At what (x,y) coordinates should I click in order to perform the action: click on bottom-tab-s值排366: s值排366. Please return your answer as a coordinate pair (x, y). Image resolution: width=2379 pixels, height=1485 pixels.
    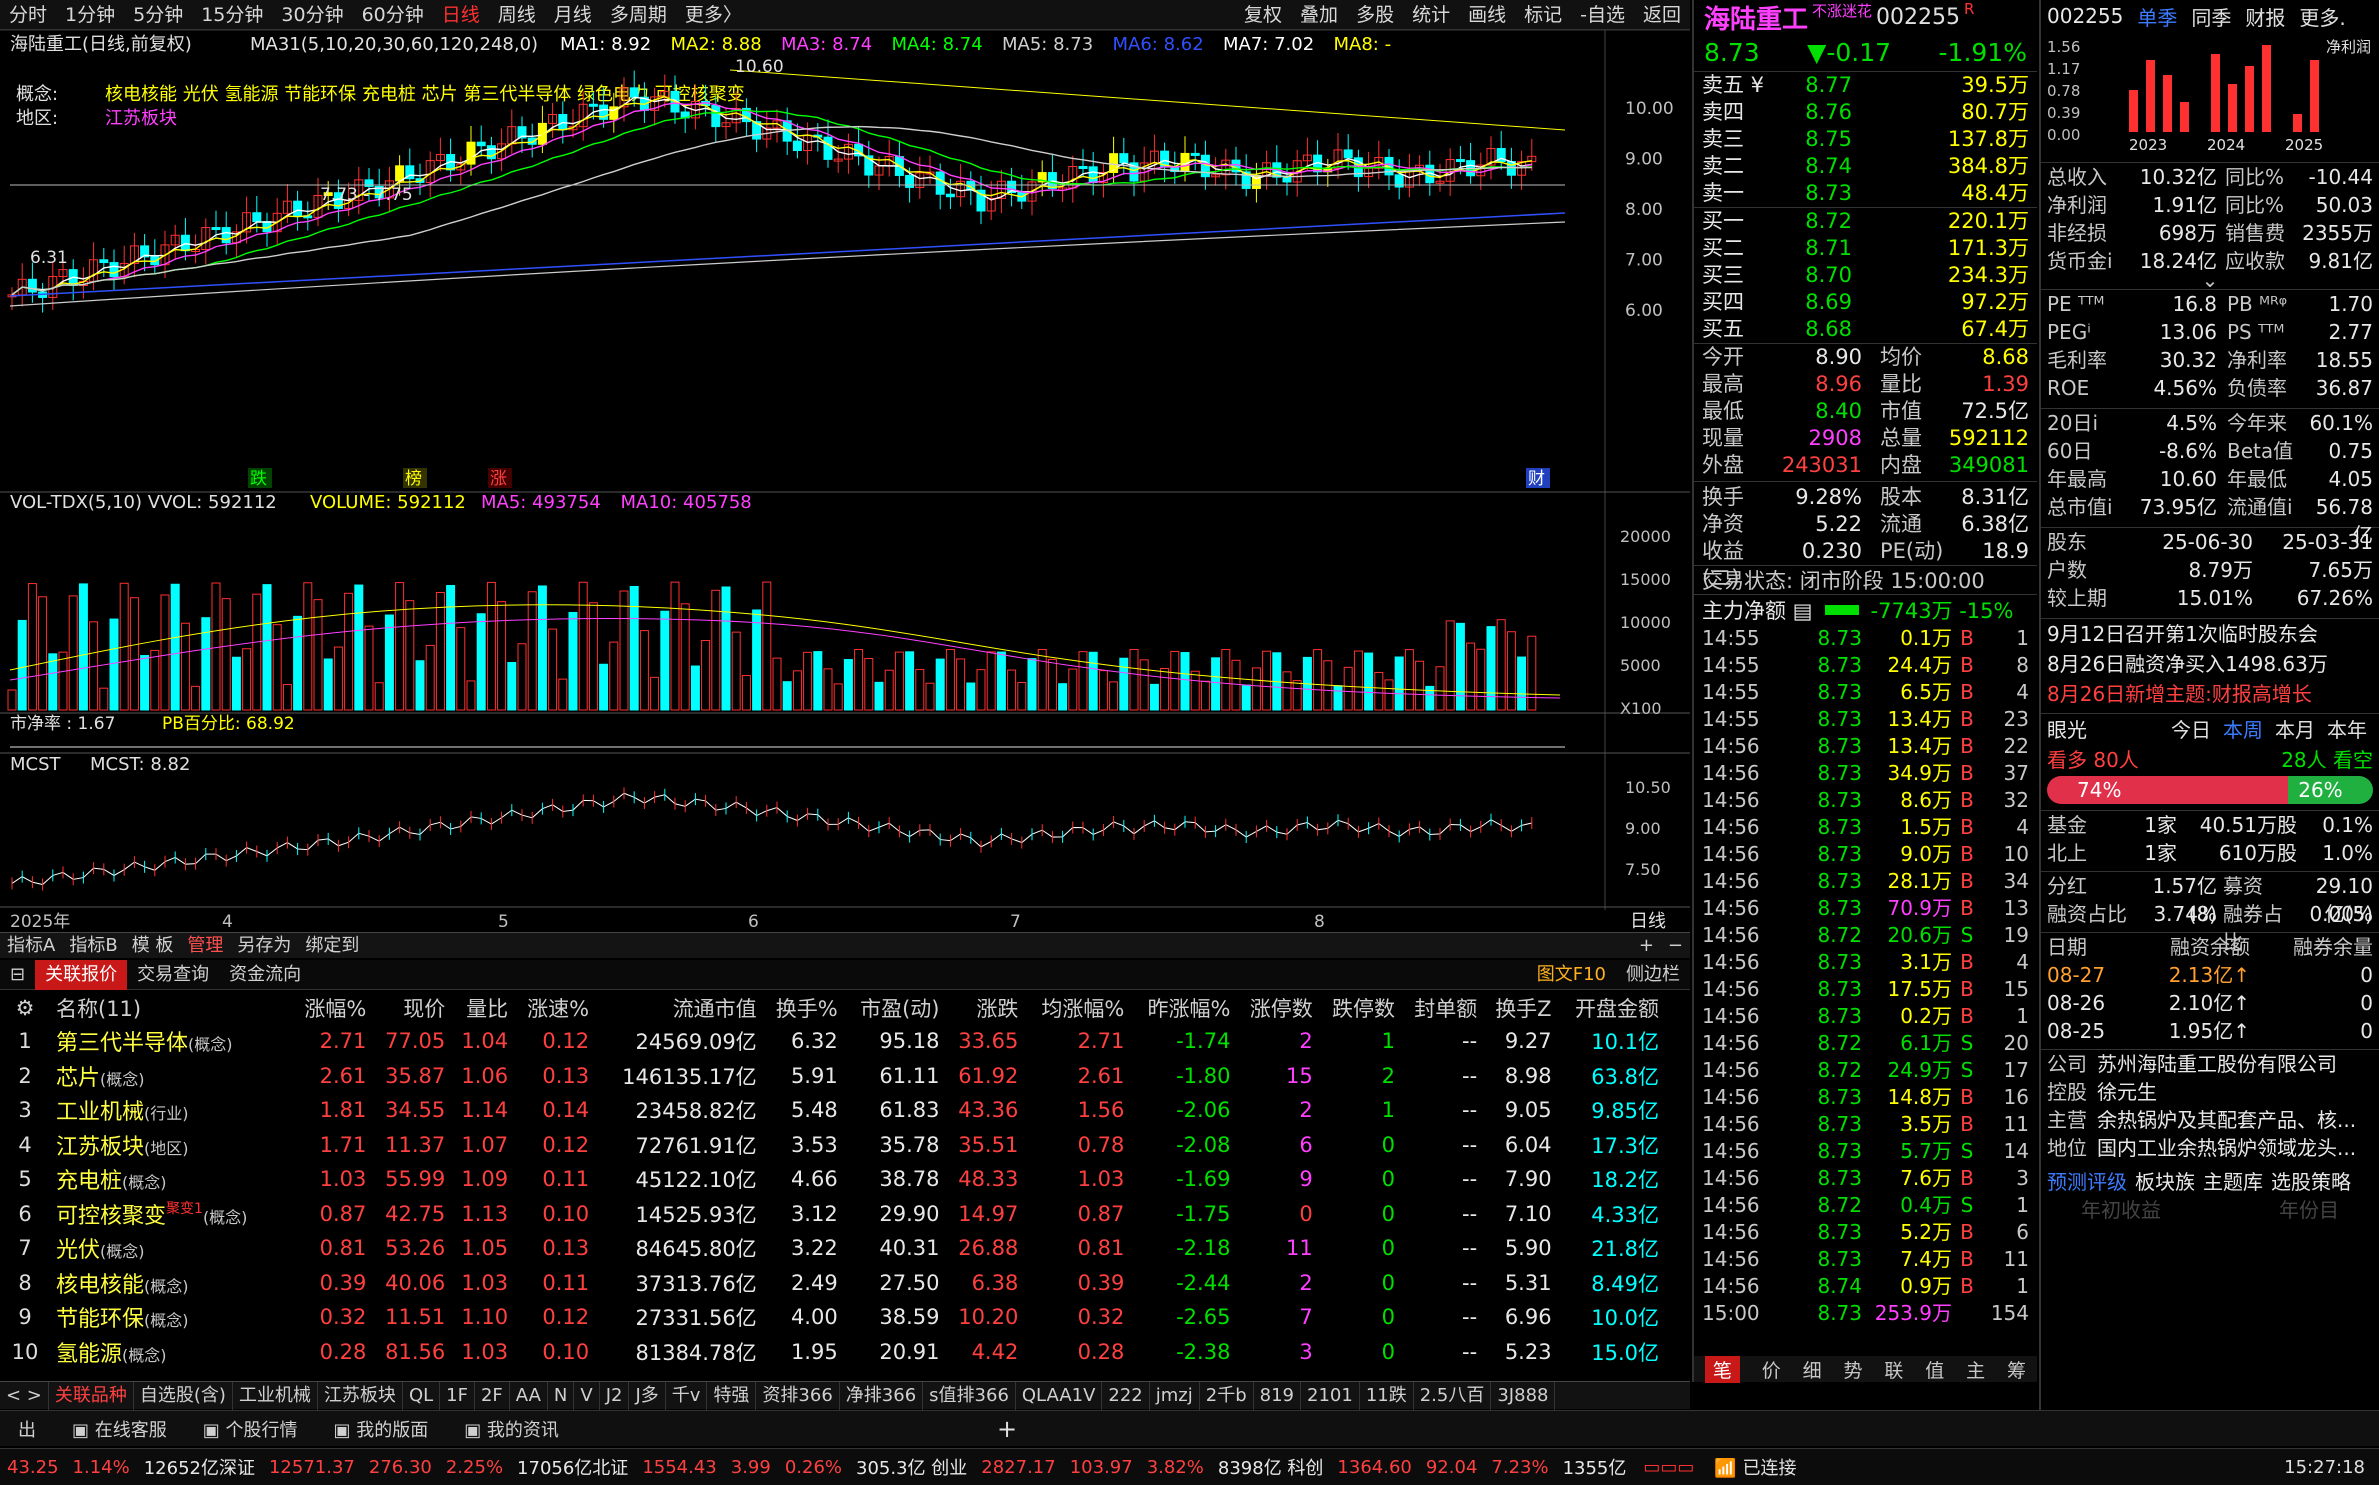
    Looking at the image, I should click on (969, 1395).